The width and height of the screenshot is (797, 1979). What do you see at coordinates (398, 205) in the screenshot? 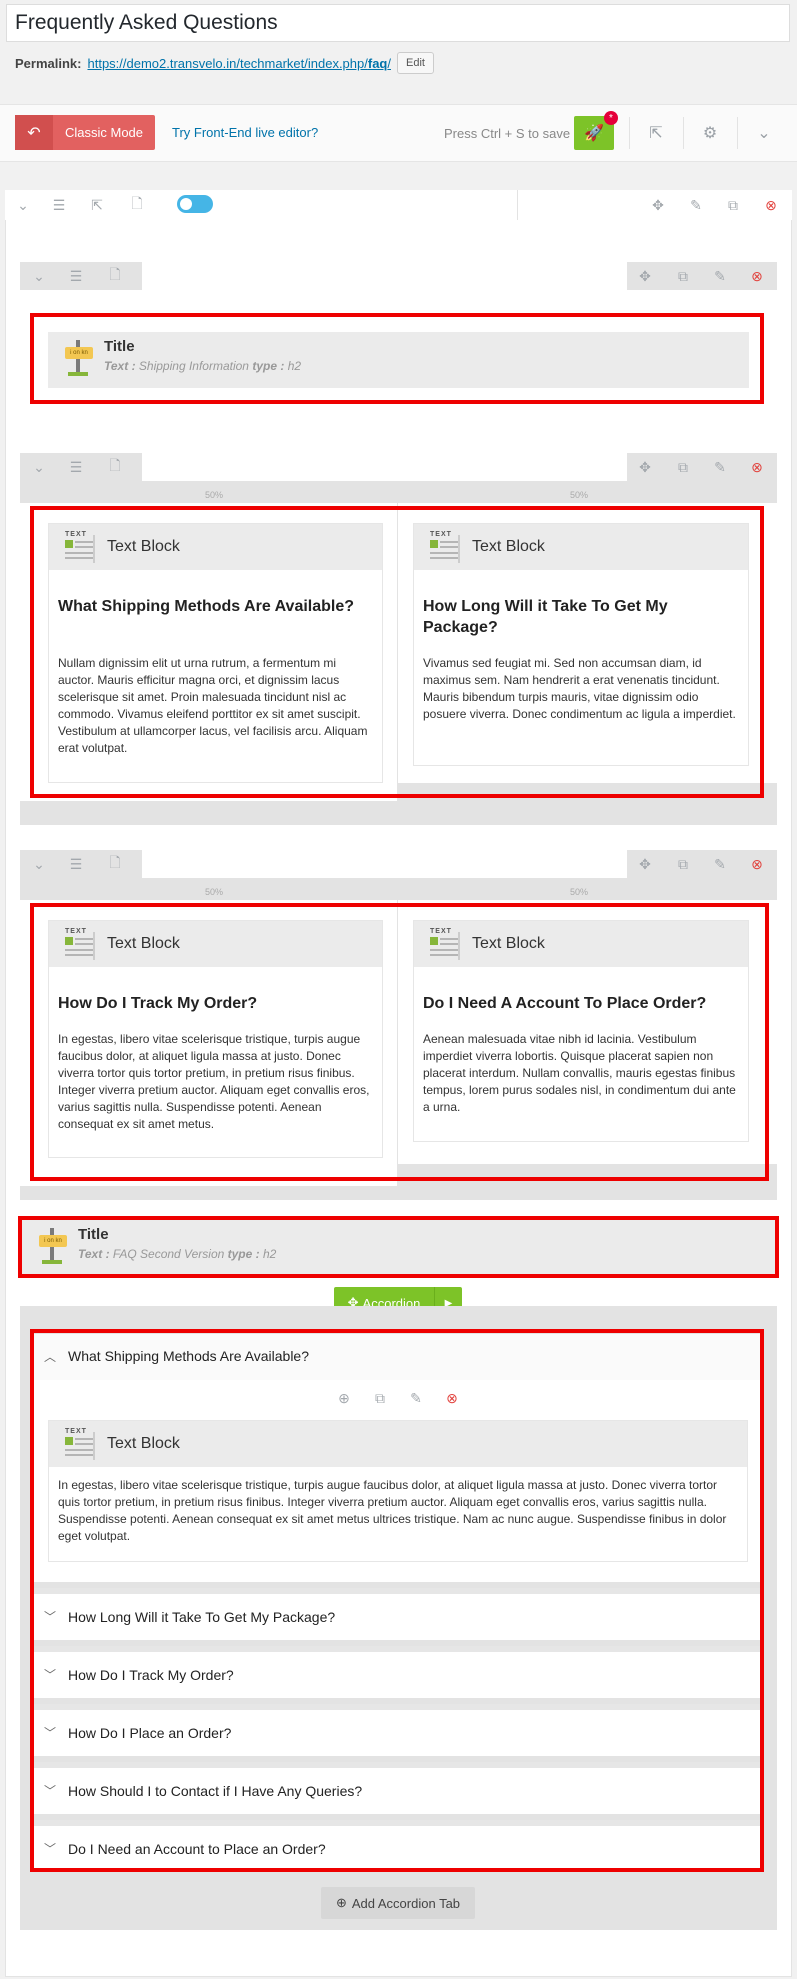
I see `editor-controls-bar: ⌄ ☰ ⇱ 🗋 ✥ ✎ ⧉ ⊗` at bounding box center [398, 205].